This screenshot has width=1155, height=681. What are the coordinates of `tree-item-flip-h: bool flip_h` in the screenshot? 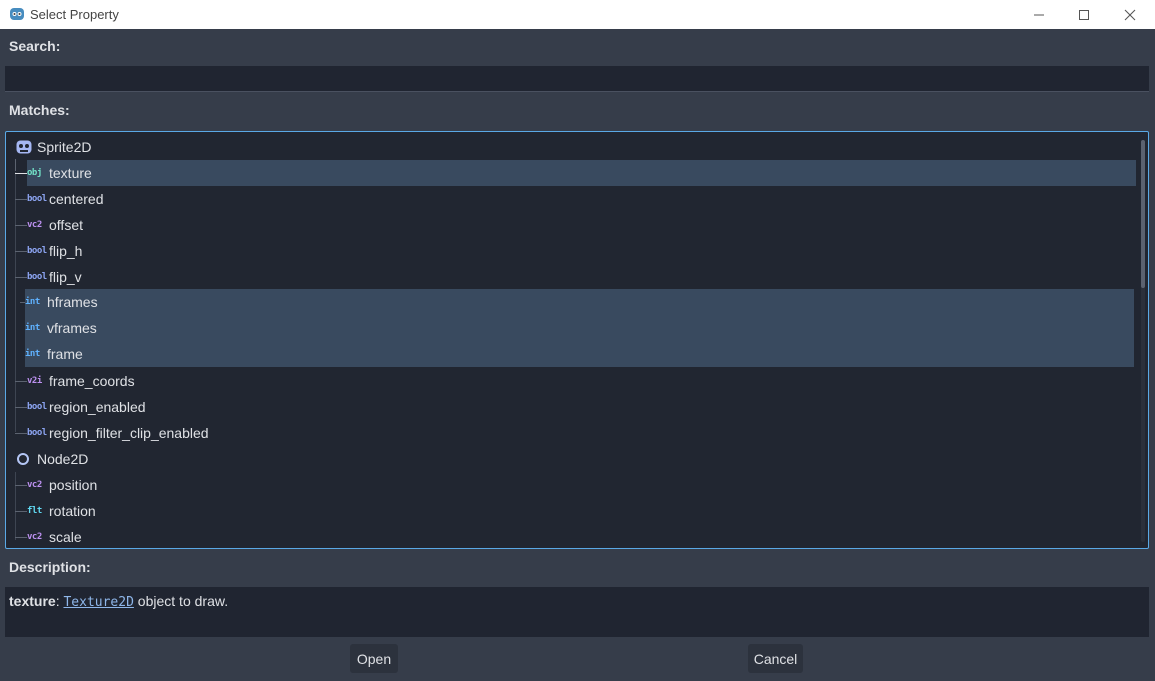 It's located at (571, 251).